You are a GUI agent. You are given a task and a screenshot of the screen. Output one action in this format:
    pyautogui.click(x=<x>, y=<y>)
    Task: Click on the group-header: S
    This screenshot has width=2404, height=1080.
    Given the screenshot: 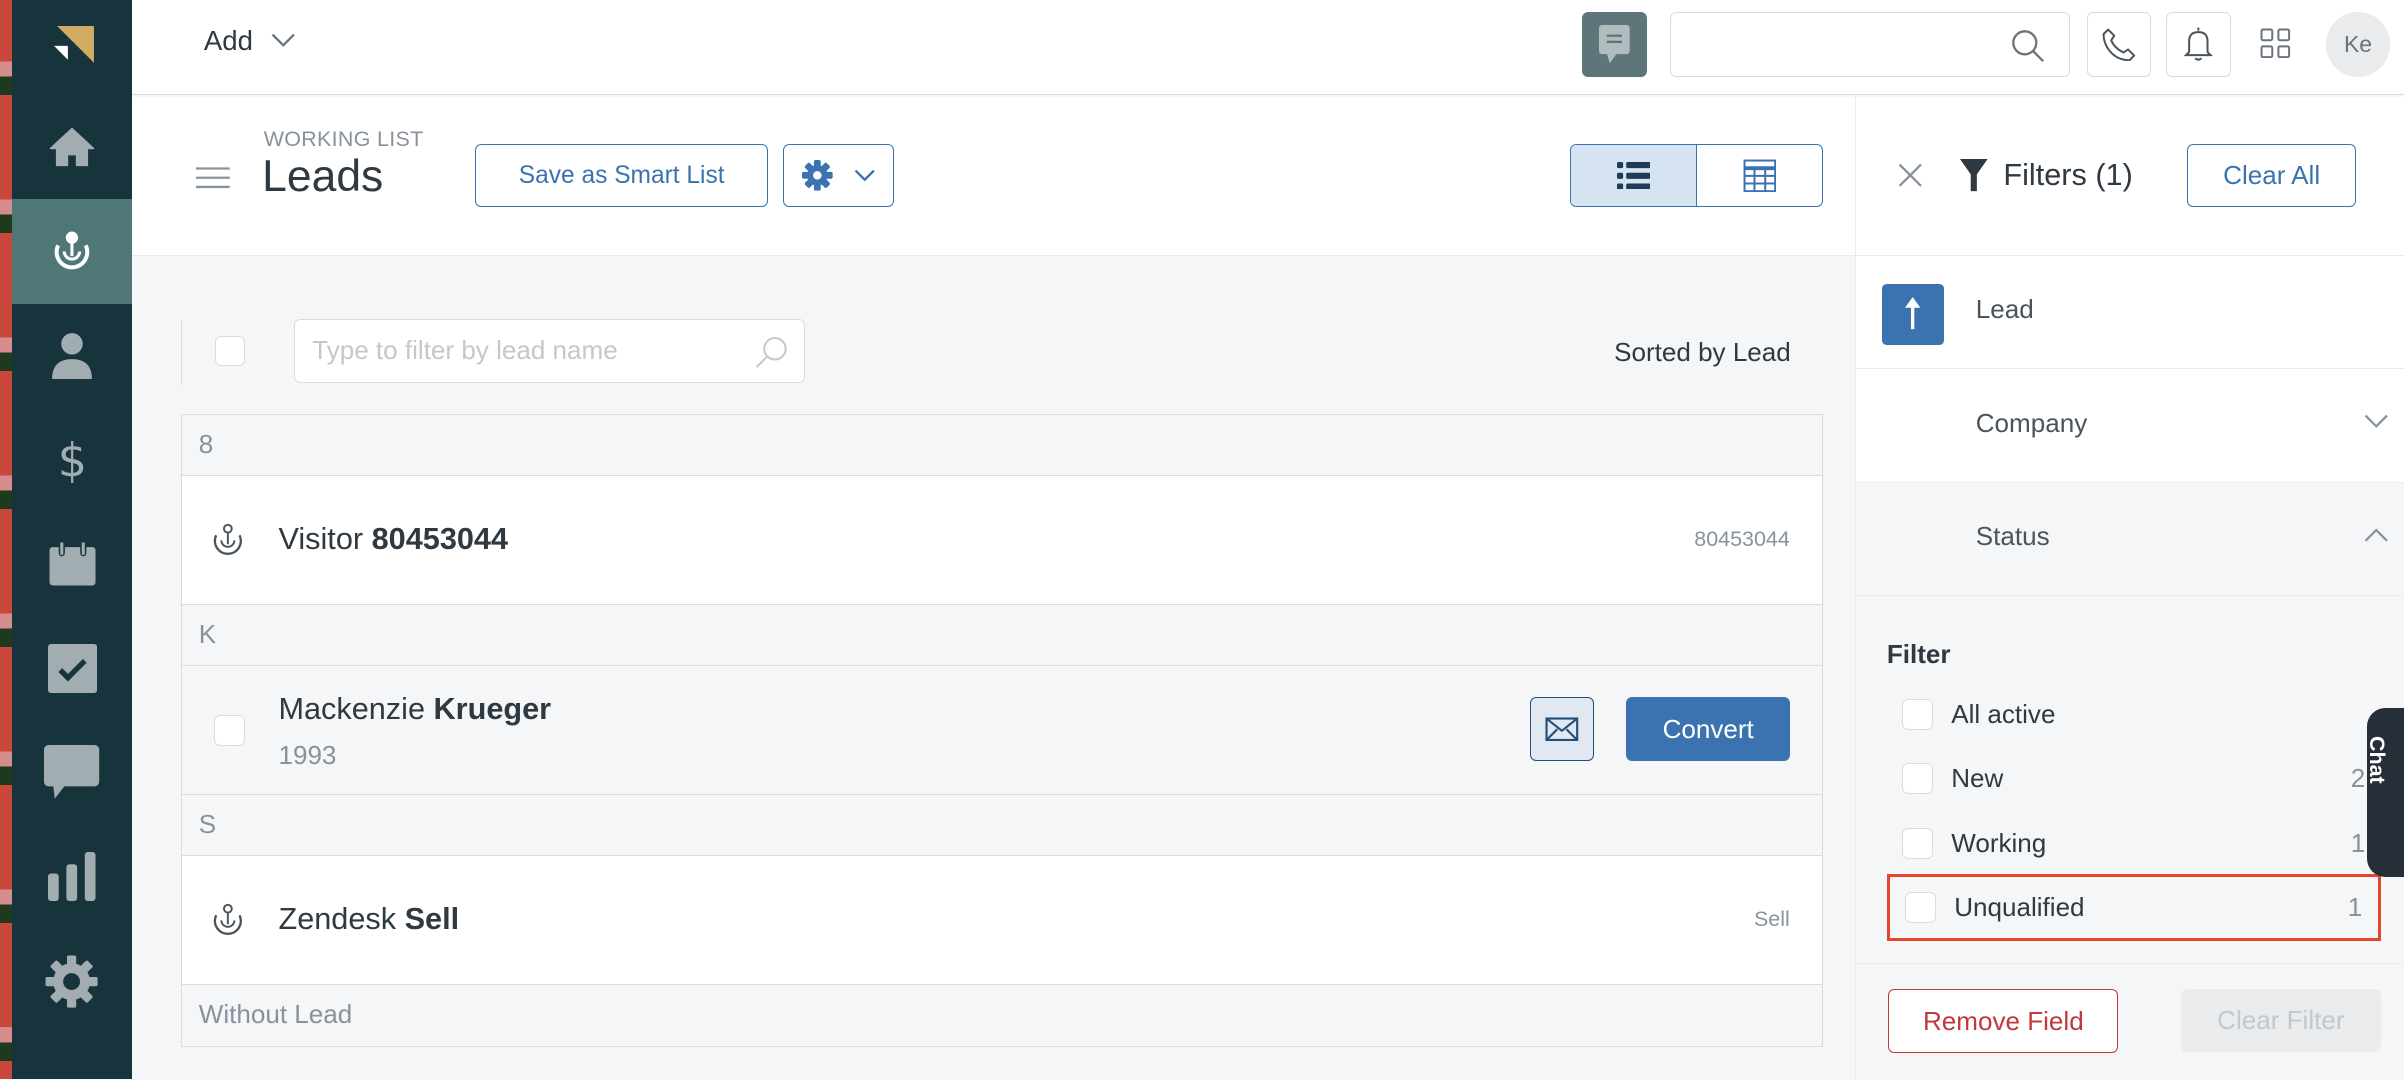 What is the action you would take?
    pyautogui.click(x=1001, y=826)
    